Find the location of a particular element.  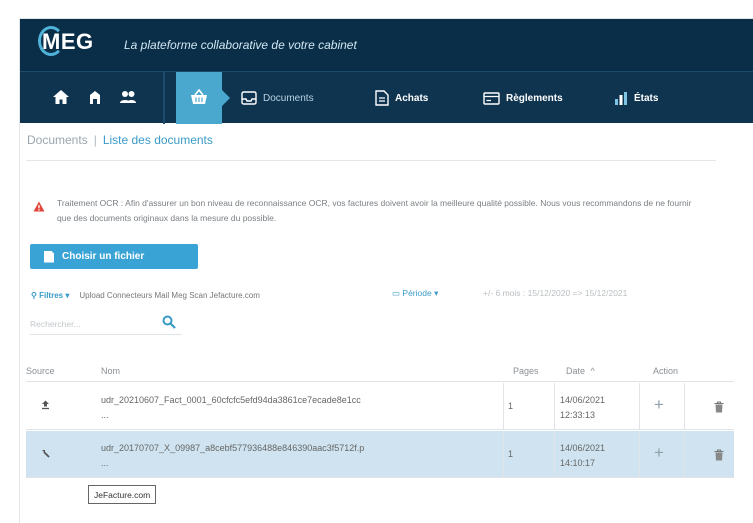

building-icon is located at coordinates (95, 97).